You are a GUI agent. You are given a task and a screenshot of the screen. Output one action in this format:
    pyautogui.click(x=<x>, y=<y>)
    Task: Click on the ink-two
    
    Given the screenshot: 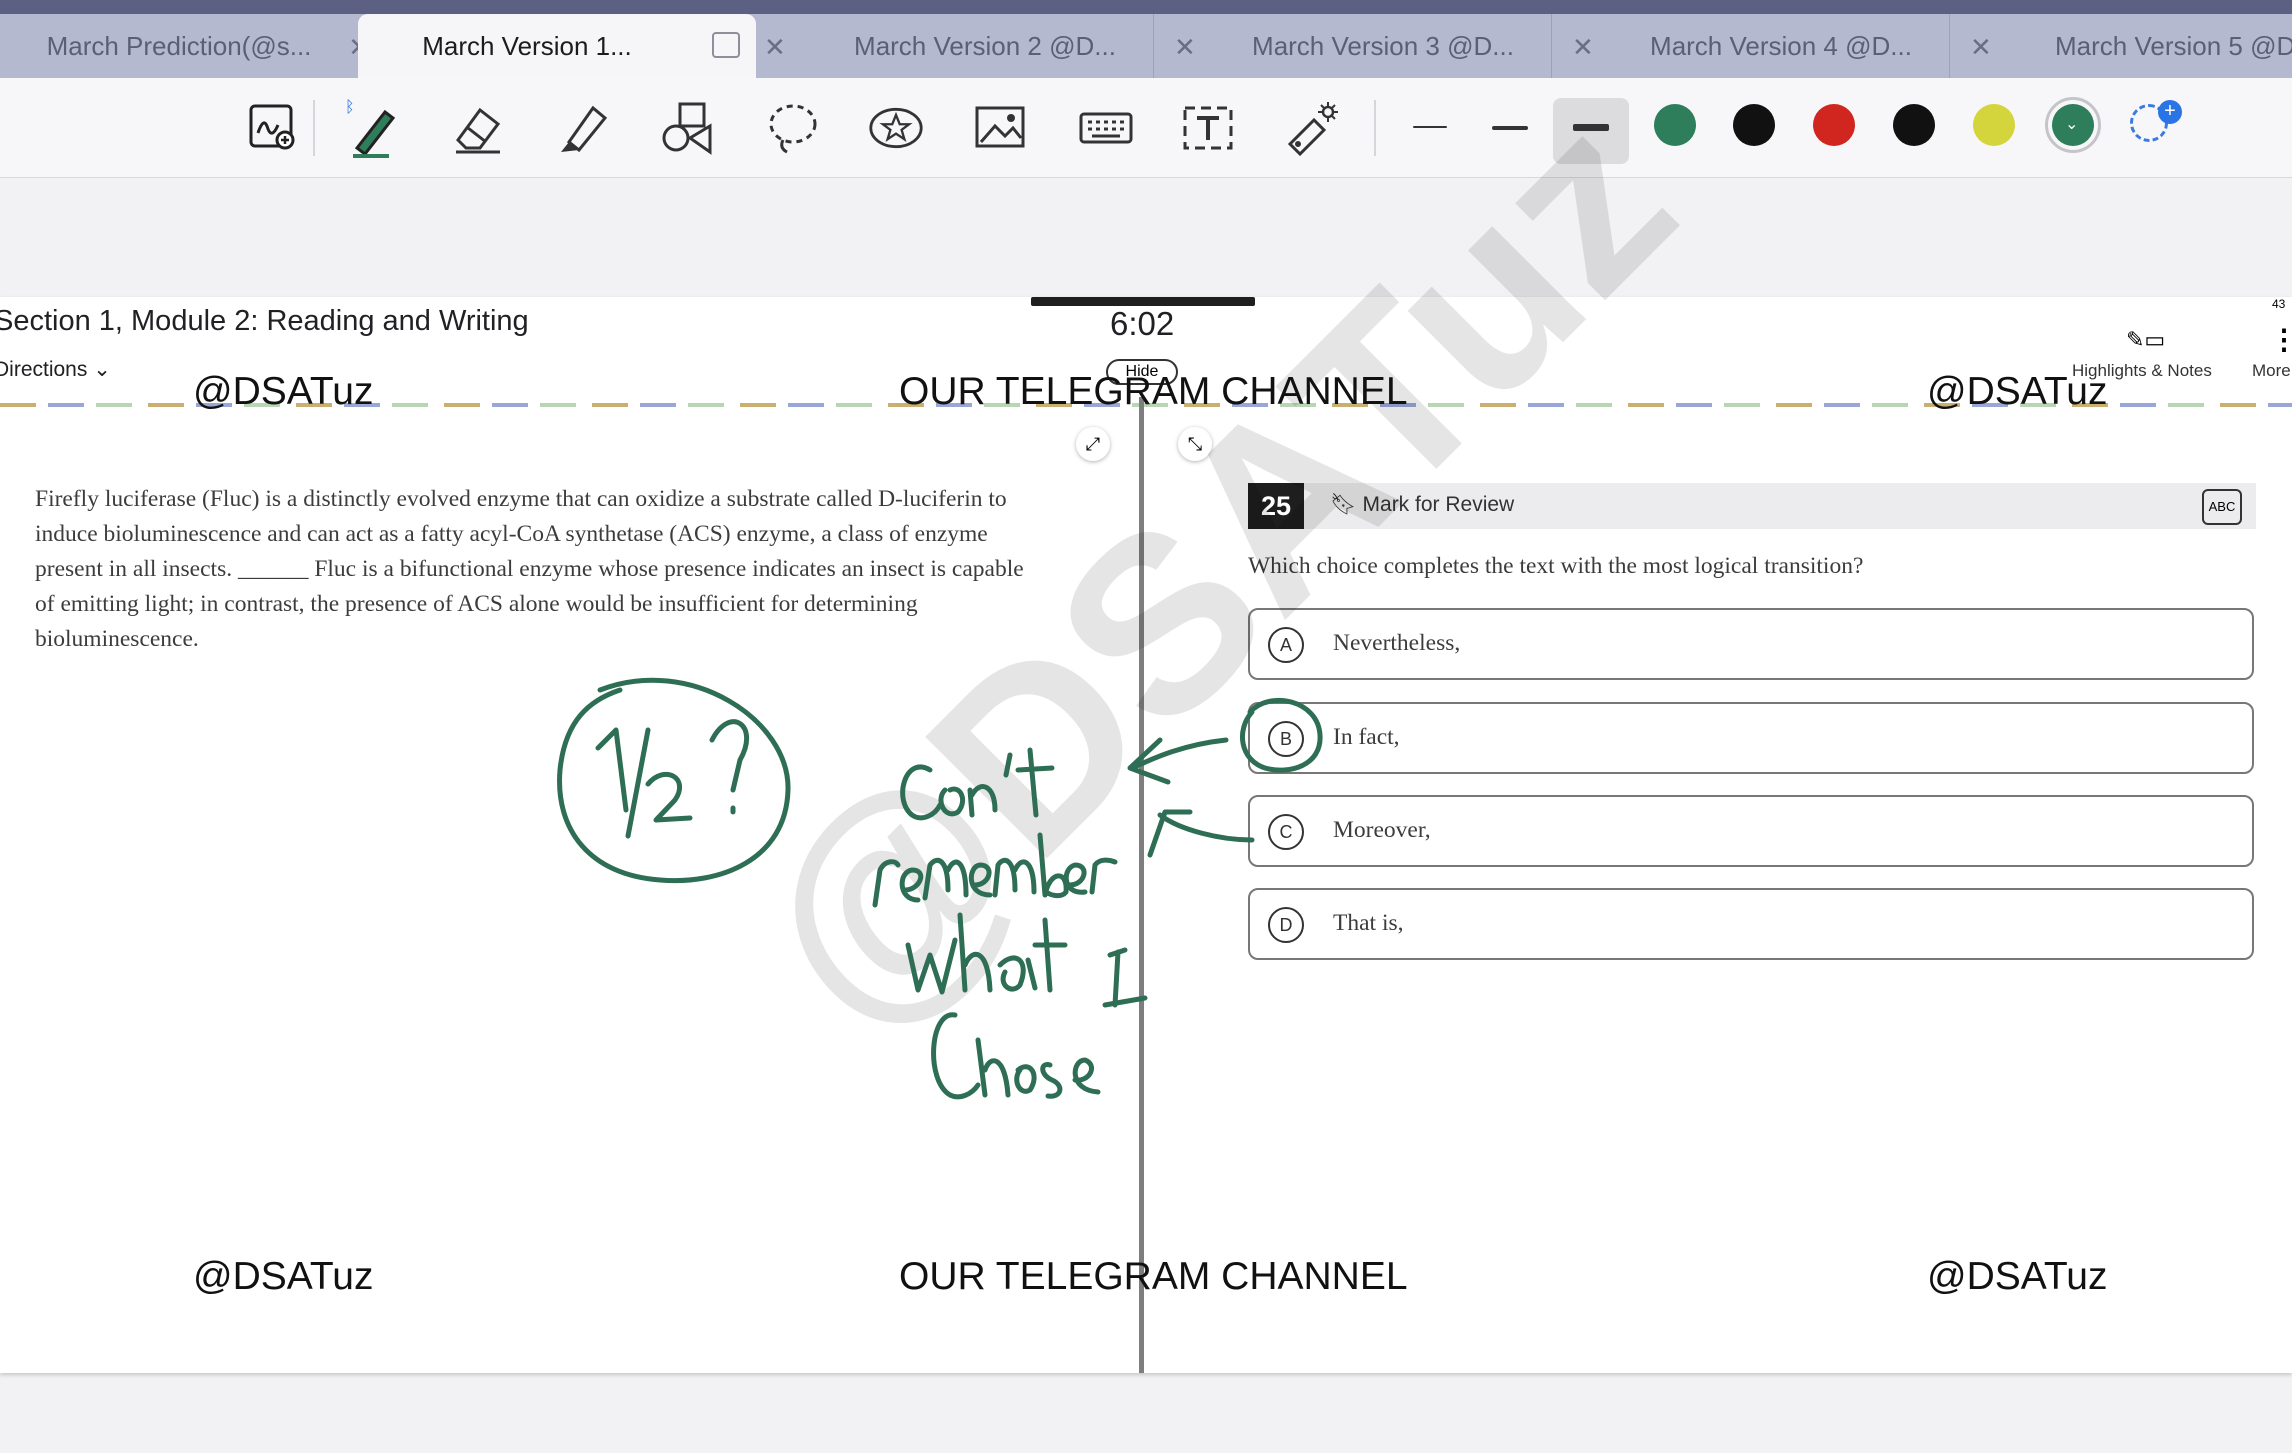 What is the action you would take?
    pyautogui.click(x=669, y=797)
    